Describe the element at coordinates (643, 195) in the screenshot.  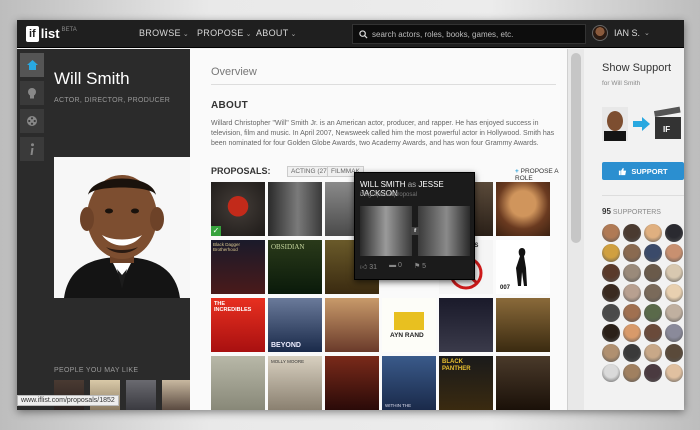
I see `divider` at that location.